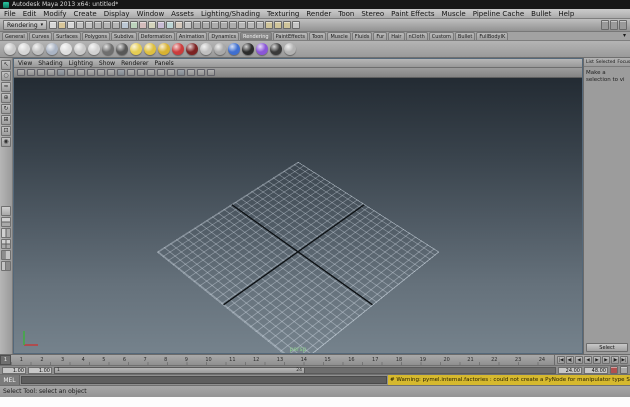  What do you see at coordinates (624, 370) in the screenshot?
I see `animation-preferences-button` at bounding box center [624, 370].